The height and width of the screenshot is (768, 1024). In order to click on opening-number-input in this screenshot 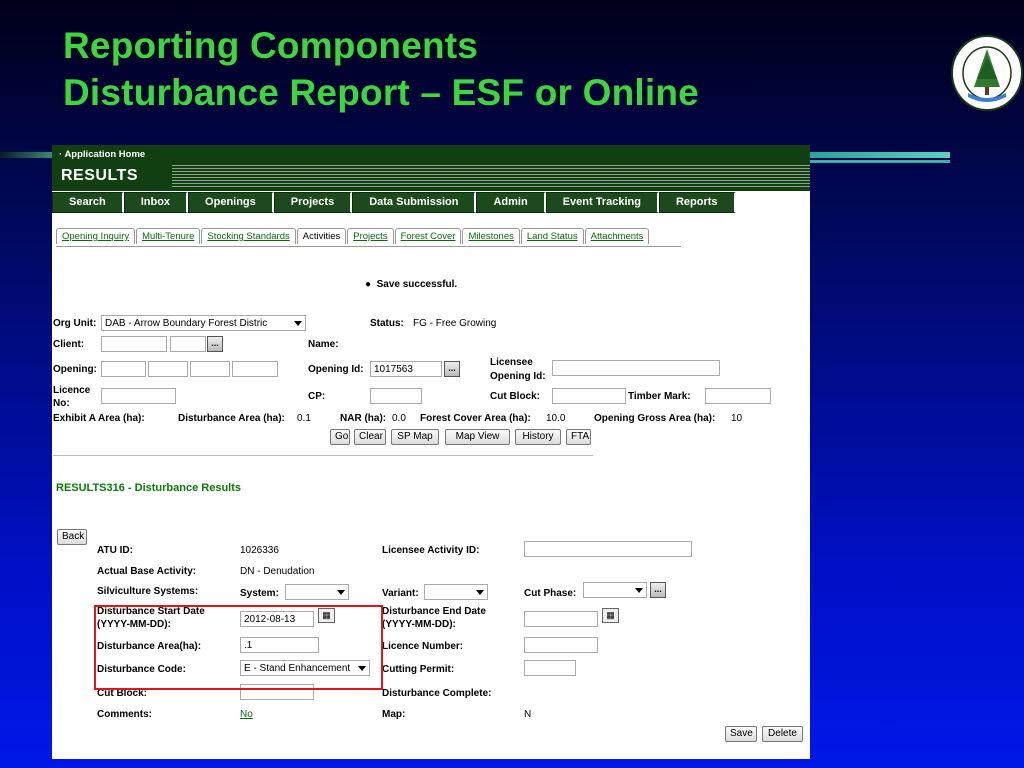, I will do `click(255, 369)`.